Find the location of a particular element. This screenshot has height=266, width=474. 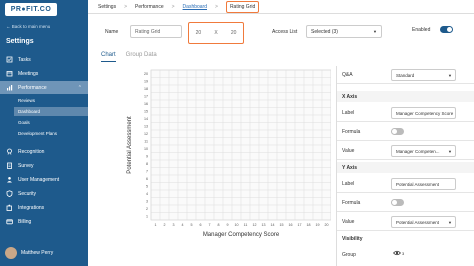

sidebar-subitem-dashboard: Dashboard is located at coordinates (51, 111).